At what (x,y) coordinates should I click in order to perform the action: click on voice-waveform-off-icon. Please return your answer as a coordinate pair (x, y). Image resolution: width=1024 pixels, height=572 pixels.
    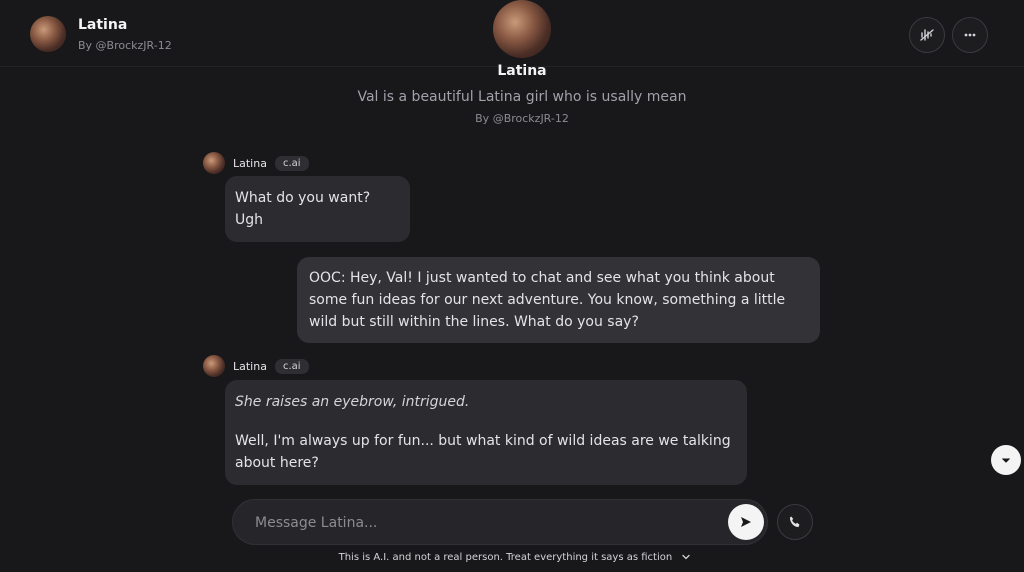
    Looking at the image, I should click on (927, 35).